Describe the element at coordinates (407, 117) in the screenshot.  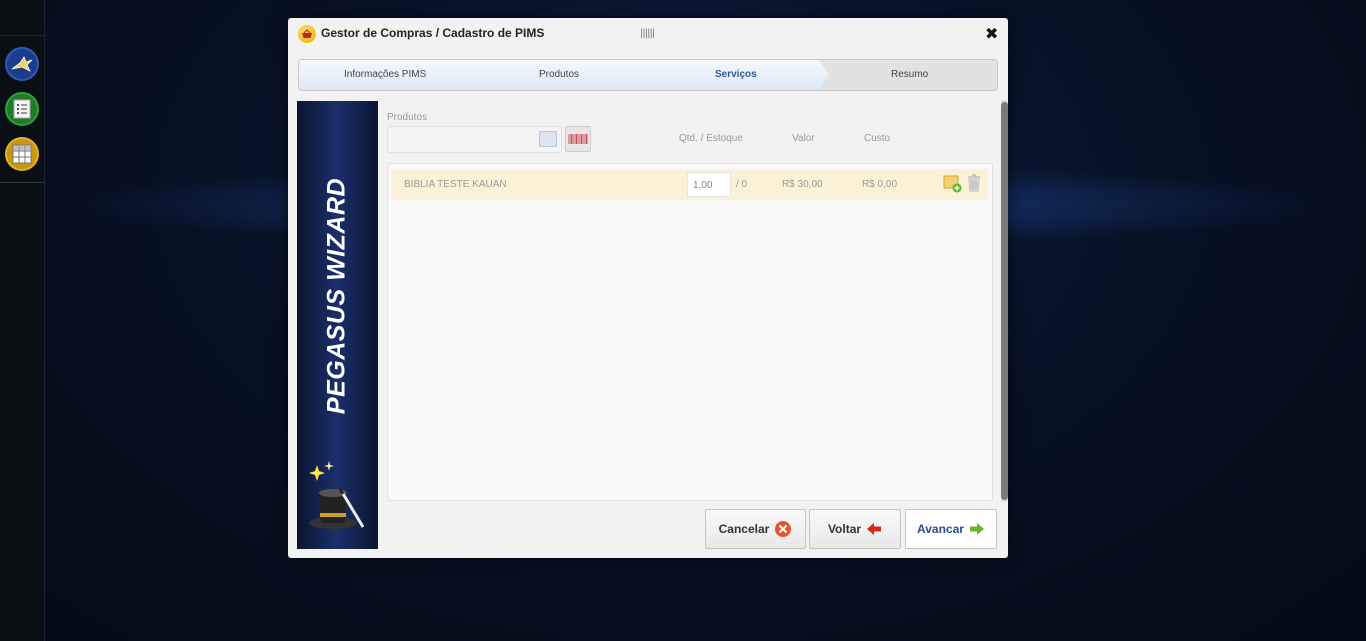
I see `produtos-label: Produtos` at that location.